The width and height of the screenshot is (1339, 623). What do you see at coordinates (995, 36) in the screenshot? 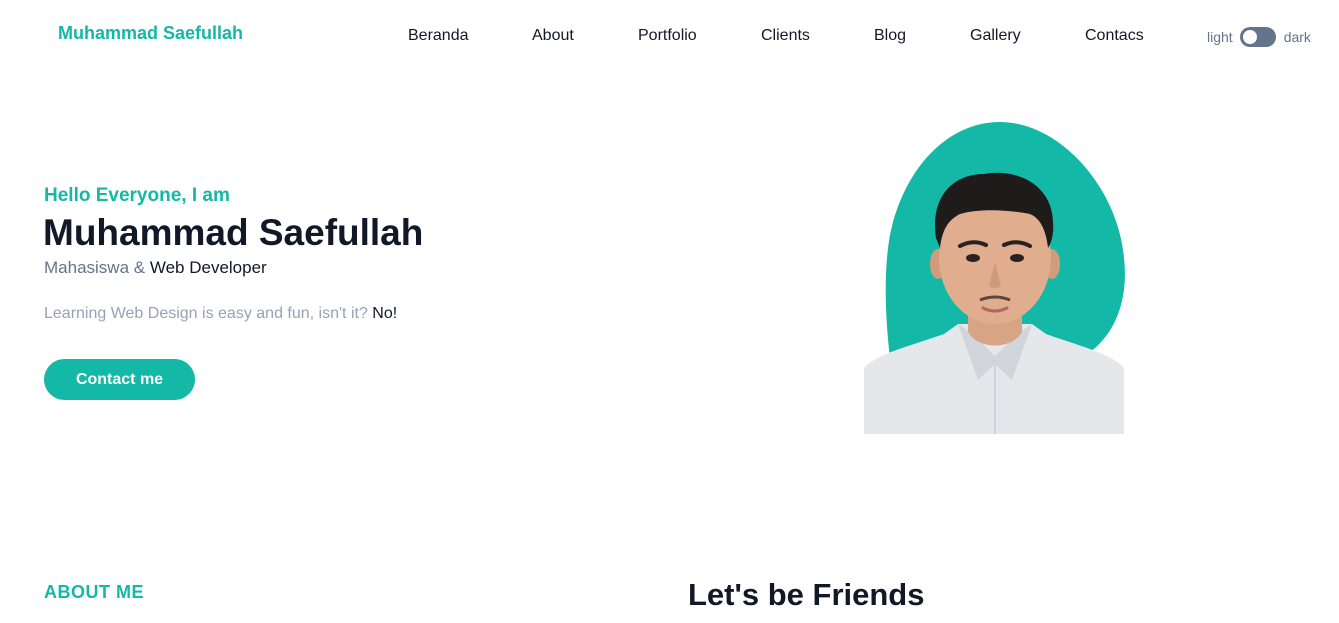
I see `nav-link-gallery: Gallery` at bounding box center [995, 36].